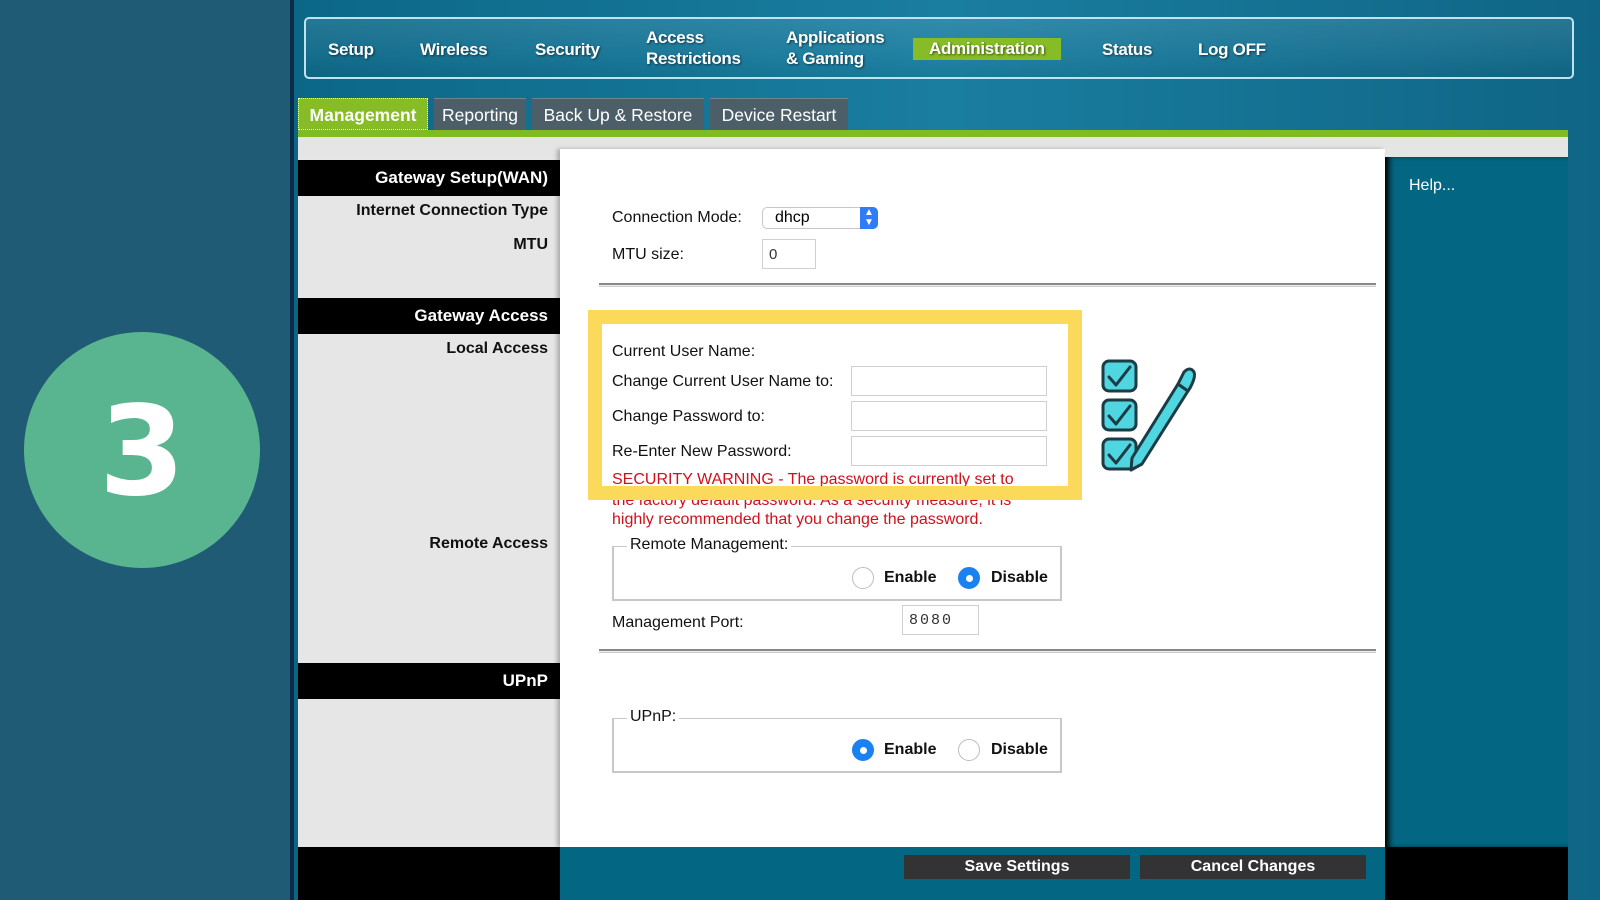 The height and width of the screenshot is (900, 1600). I want to click on label-local-access: Local Access, so click(497, 348).